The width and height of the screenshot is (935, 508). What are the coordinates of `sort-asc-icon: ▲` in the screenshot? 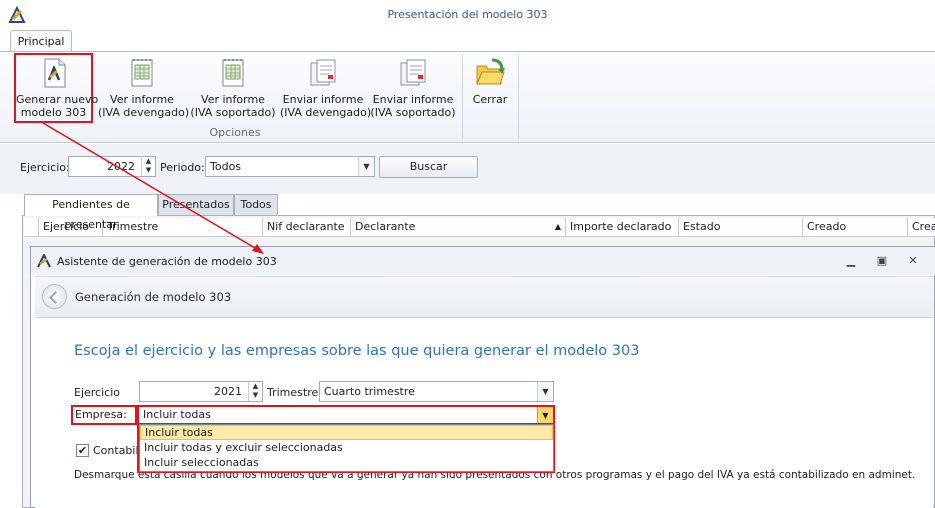 It's located at (557, 226).